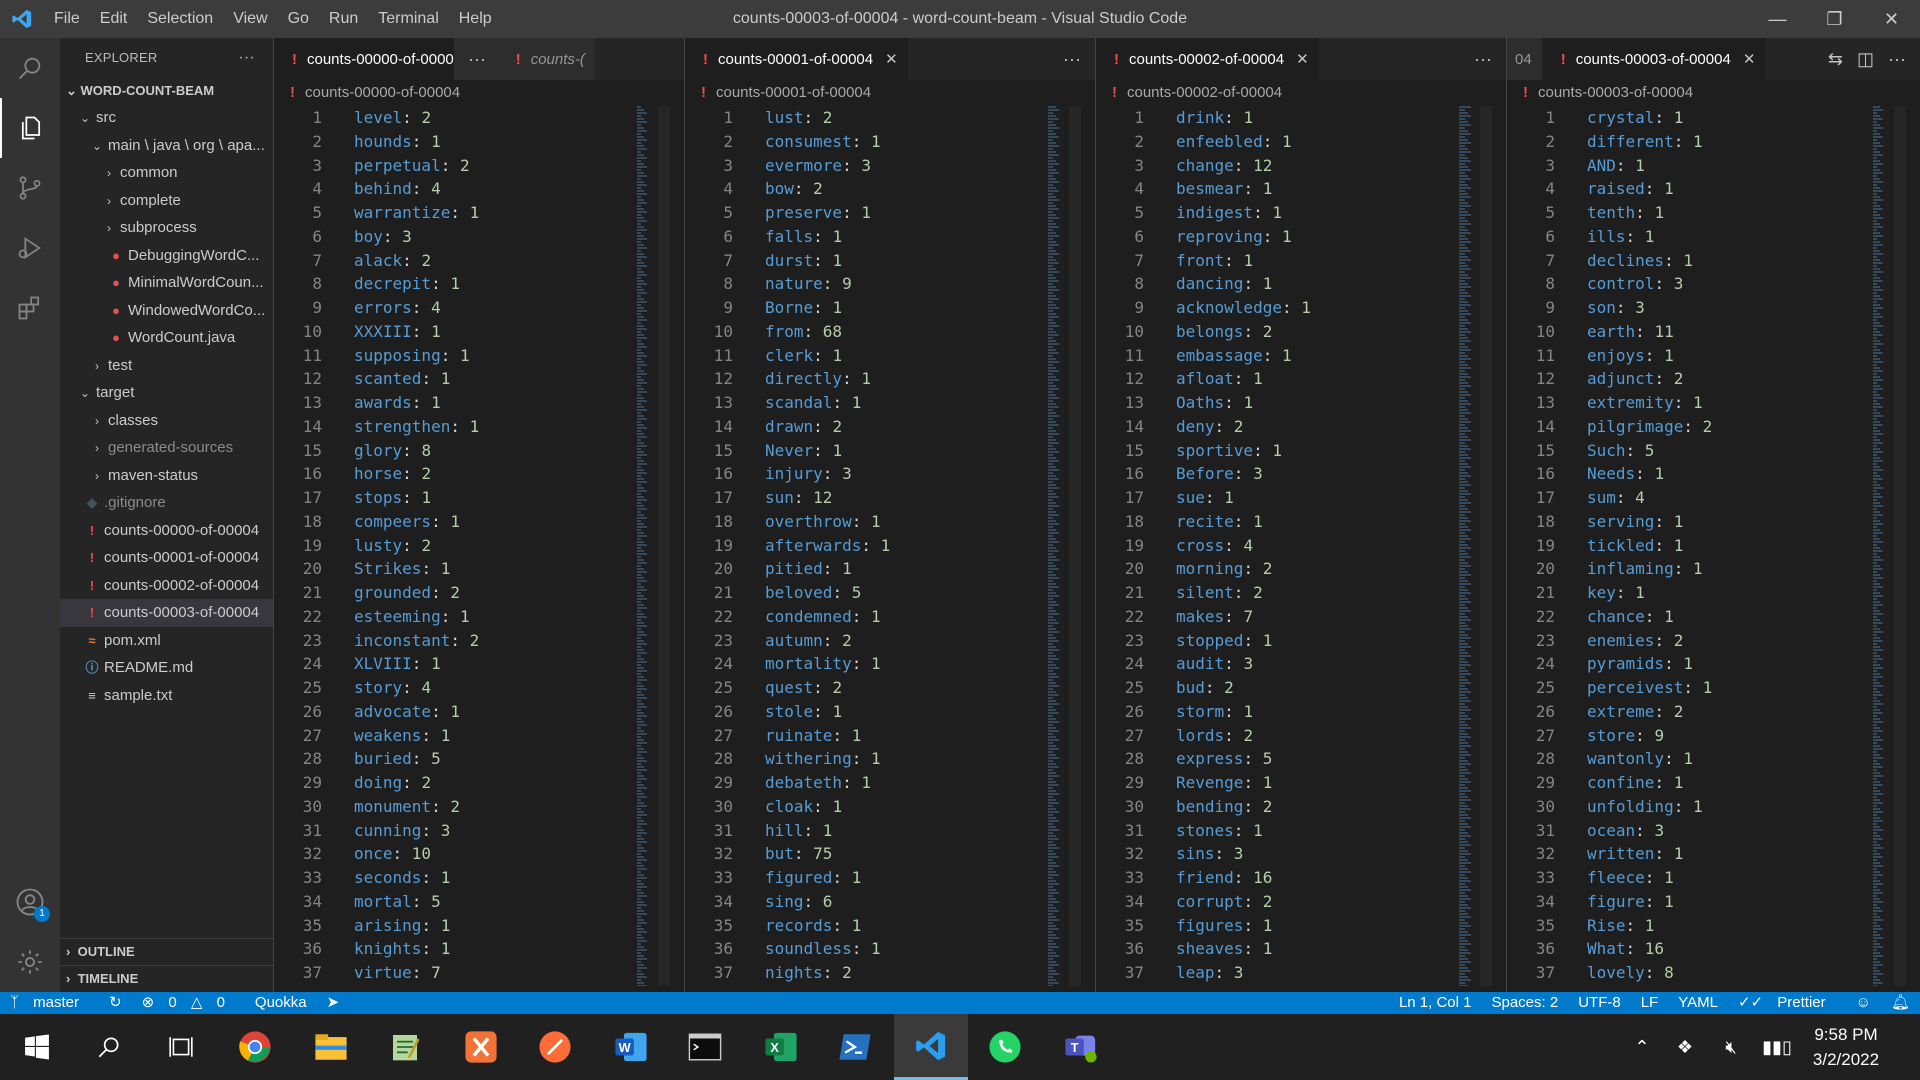  I want to click on notifications-bell-icon: 🔔︎, so click(1900, 1003).